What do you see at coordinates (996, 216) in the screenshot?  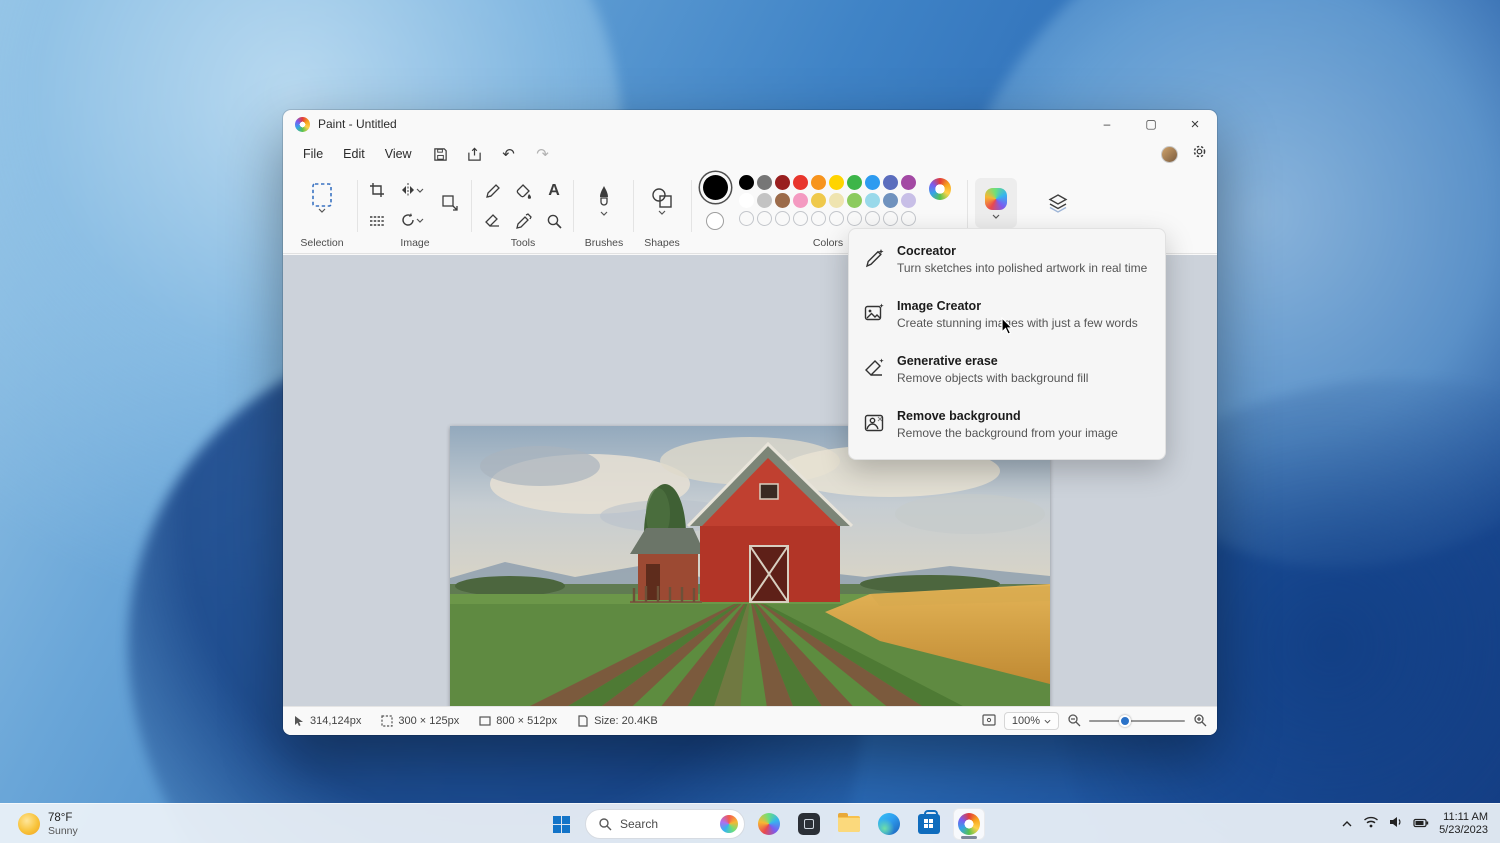 I see `chevron-down-icon` at bounding box center [996, 216].